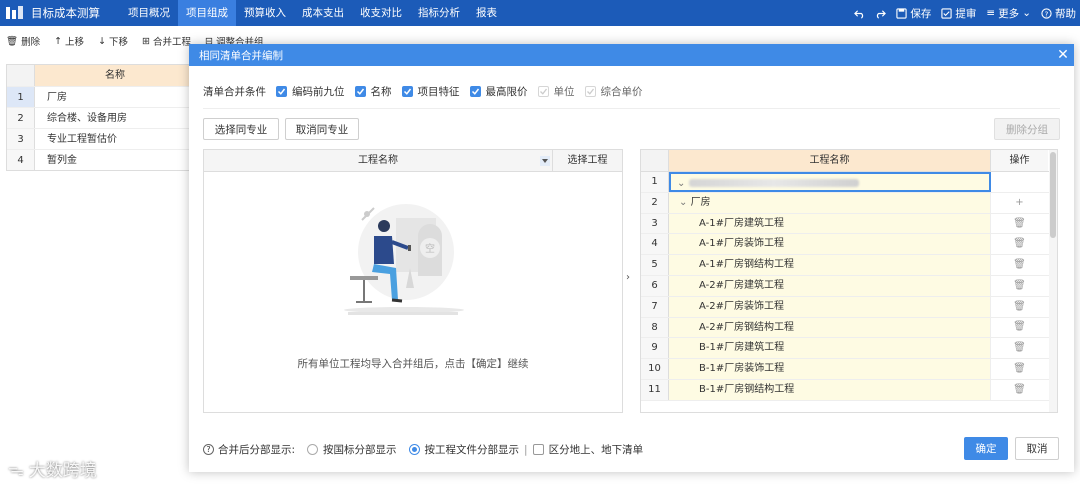  I want to click on nav-cost-expense: 成本支出, so click(323, 13).